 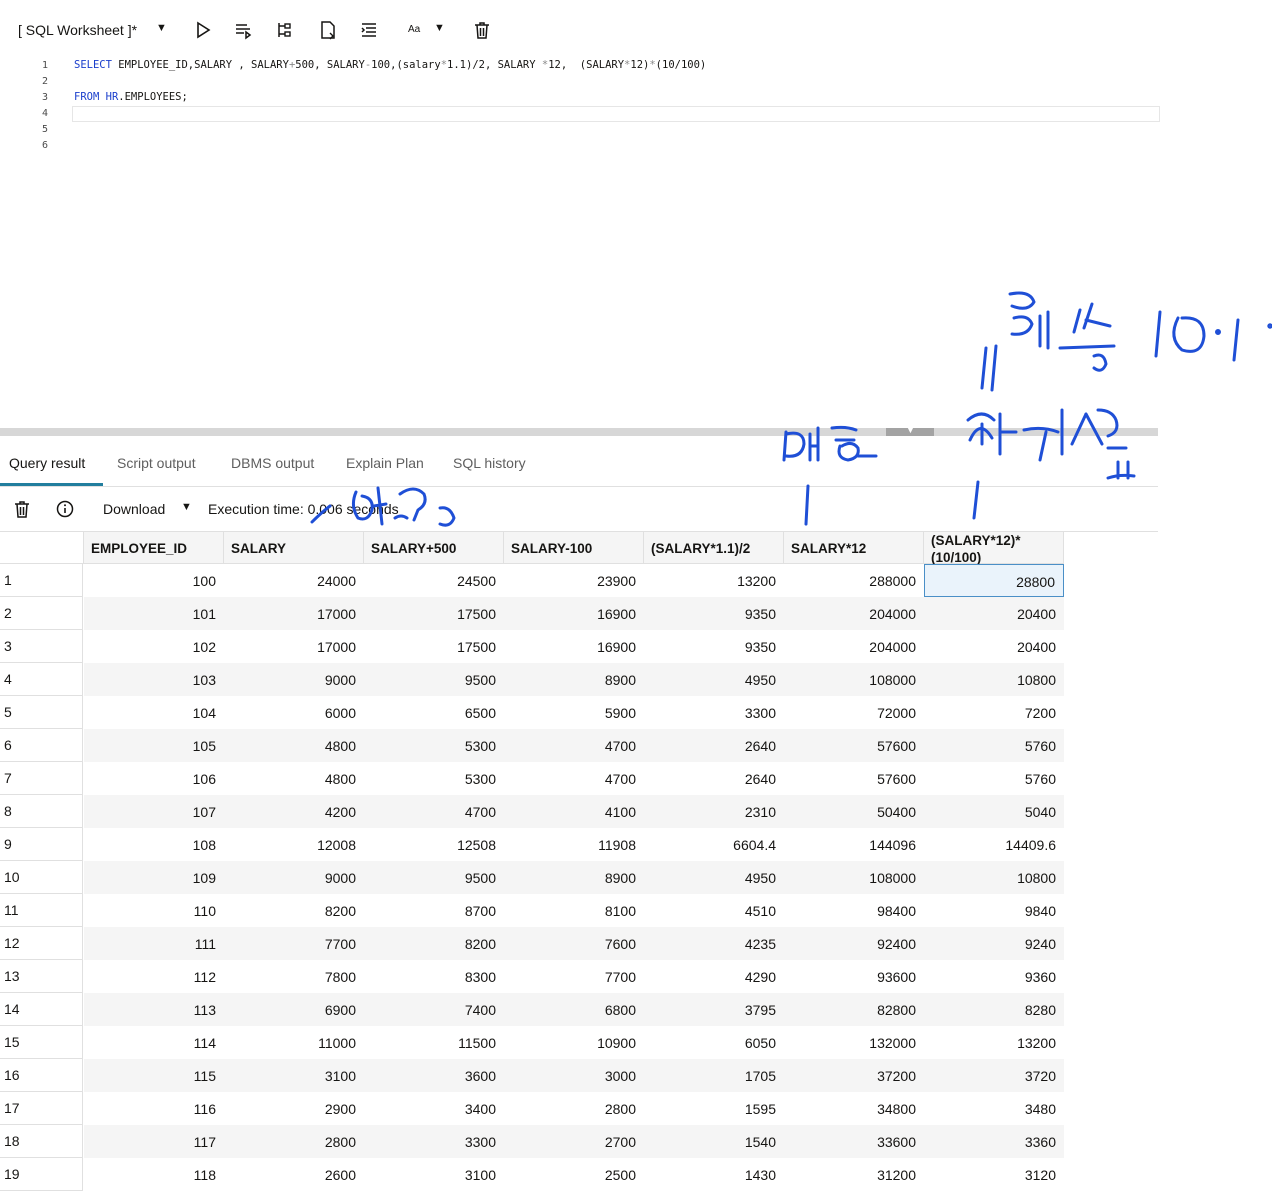 What do you see at coordinates (434, 1042) in the screenshot?
I see `table-cell: 11500` at bounding box center [434, 1042].